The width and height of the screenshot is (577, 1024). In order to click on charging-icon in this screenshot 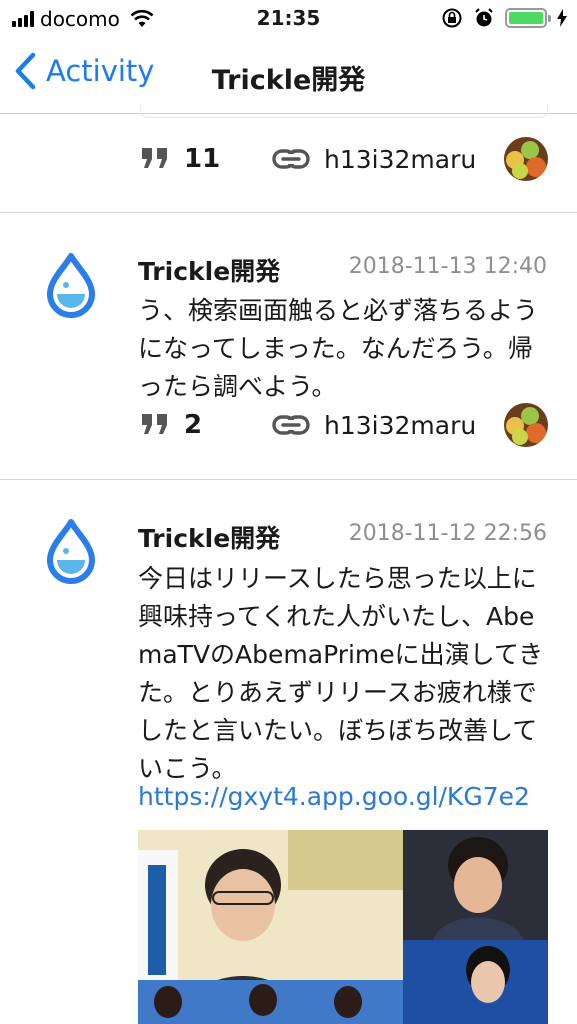, I will do `click(562, 18)`.